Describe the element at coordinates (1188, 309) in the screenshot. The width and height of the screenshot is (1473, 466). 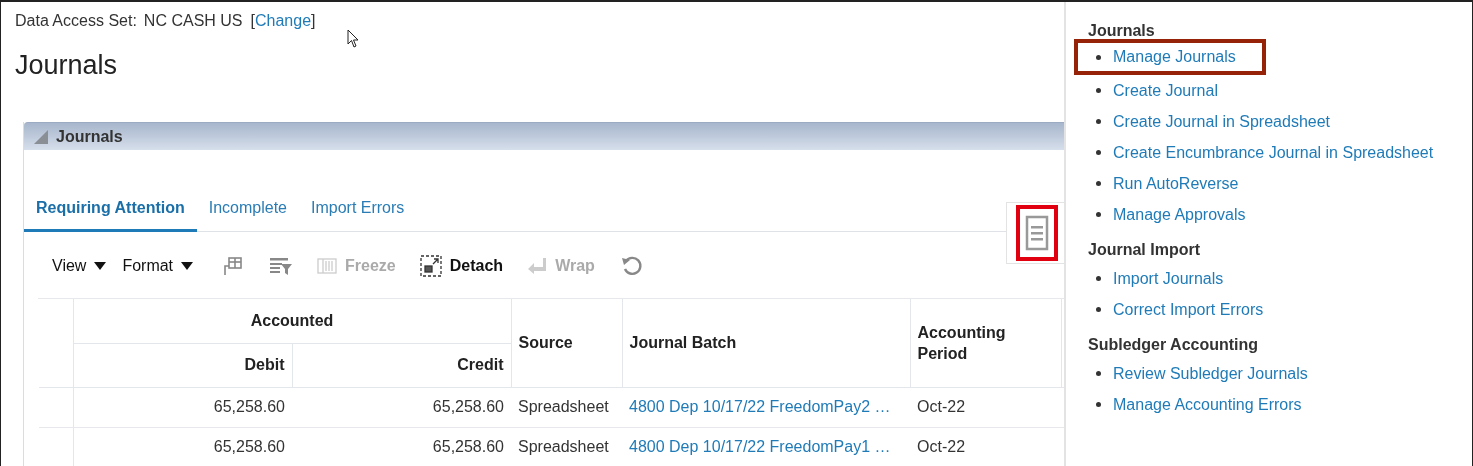
I see `task-link: Correct Import Errors` at that location.